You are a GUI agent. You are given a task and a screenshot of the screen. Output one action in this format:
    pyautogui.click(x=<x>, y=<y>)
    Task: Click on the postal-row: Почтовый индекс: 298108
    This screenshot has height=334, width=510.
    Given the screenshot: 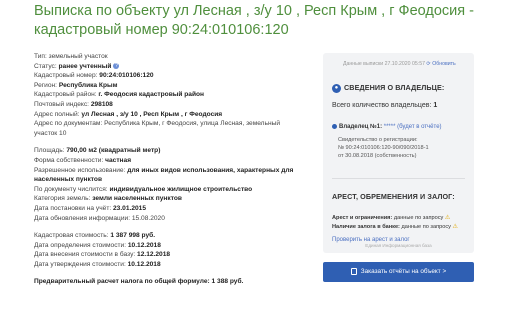 What is the action you would take?
    pyautogui.click(x=73, y=104)
    